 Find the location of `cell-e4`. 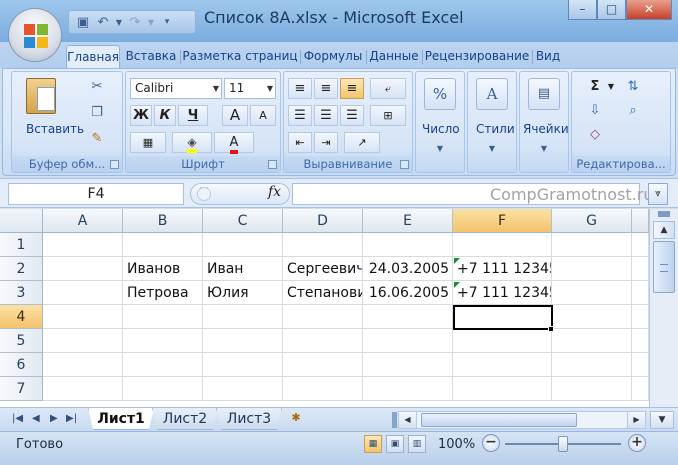

cell-e4 is located at coordinates (408, 317).